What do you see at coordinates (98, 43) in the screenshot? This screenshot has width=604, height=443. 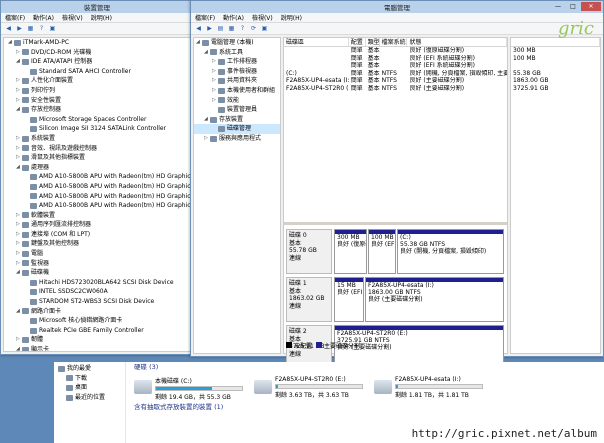 I see `tree-item: ◢ iTMark-AMD-PC` at bounding box center [98, 43].